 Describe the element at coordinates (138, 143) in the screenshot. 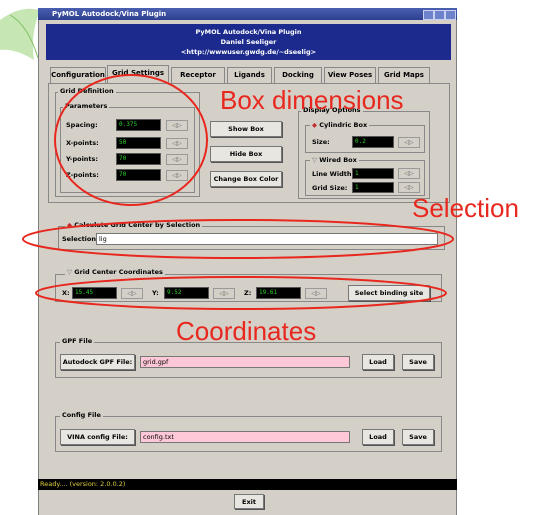

I see `xpoints-field: 50` at that location.